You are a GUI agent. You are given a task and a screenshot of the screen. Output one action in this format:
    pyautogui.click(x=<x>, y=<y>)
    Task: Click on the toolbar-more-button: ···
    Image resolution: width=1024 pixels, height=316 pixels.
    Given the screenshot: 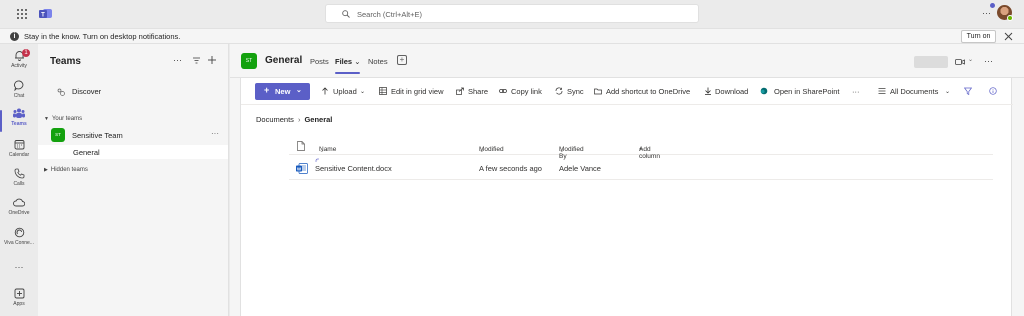 What is the action you would take?
    pyautogui.click(x=856, y=91)
    